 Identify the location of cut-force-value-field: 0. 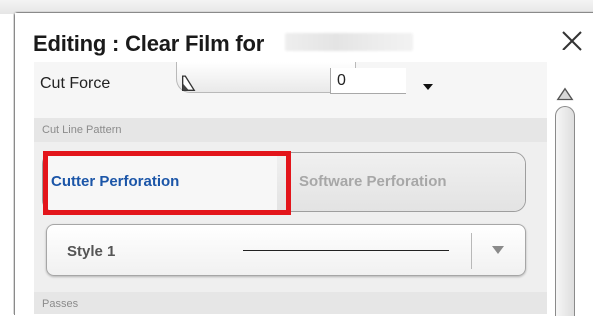
(368, 81).